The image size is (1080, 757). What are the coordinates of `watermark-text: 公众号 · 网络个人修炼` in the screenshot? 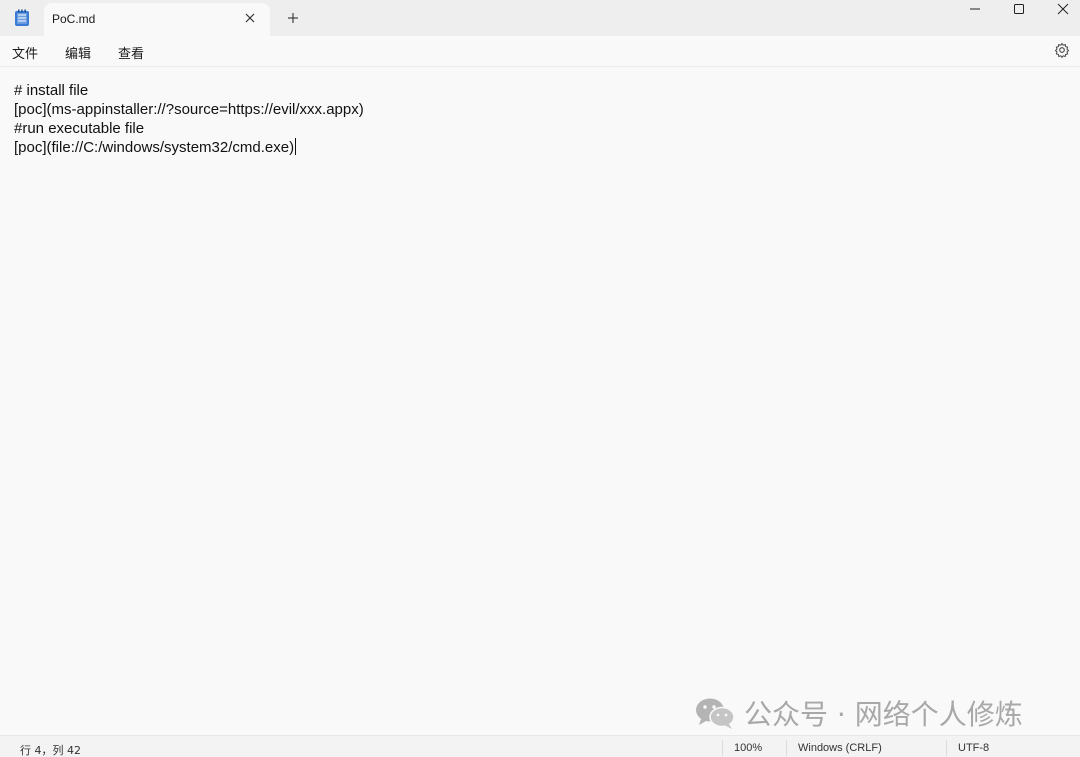 It's located at (883, 714).